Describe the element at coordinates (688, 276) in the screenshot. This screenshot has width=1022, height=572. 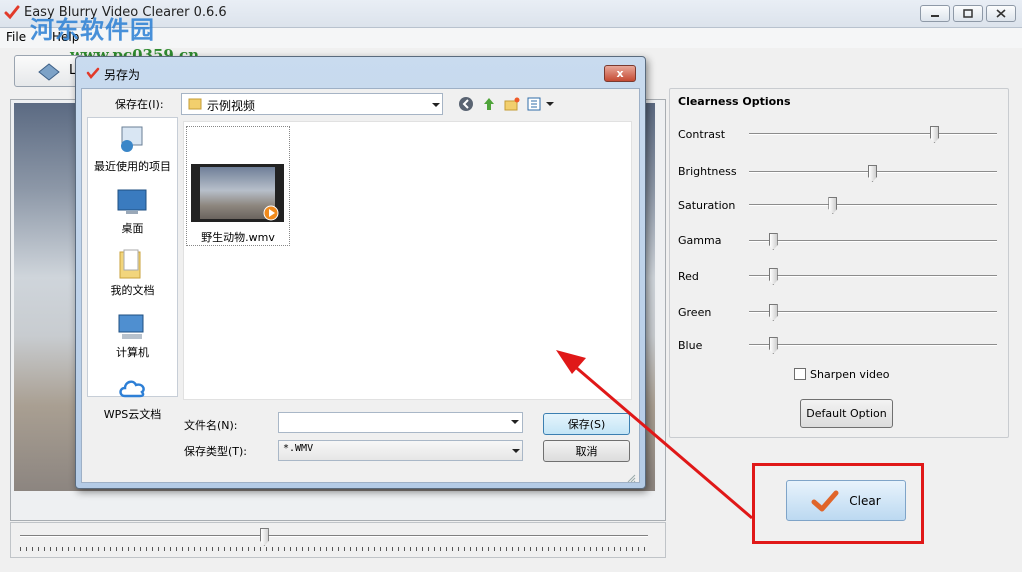
I see `red-label: Red` at that location.